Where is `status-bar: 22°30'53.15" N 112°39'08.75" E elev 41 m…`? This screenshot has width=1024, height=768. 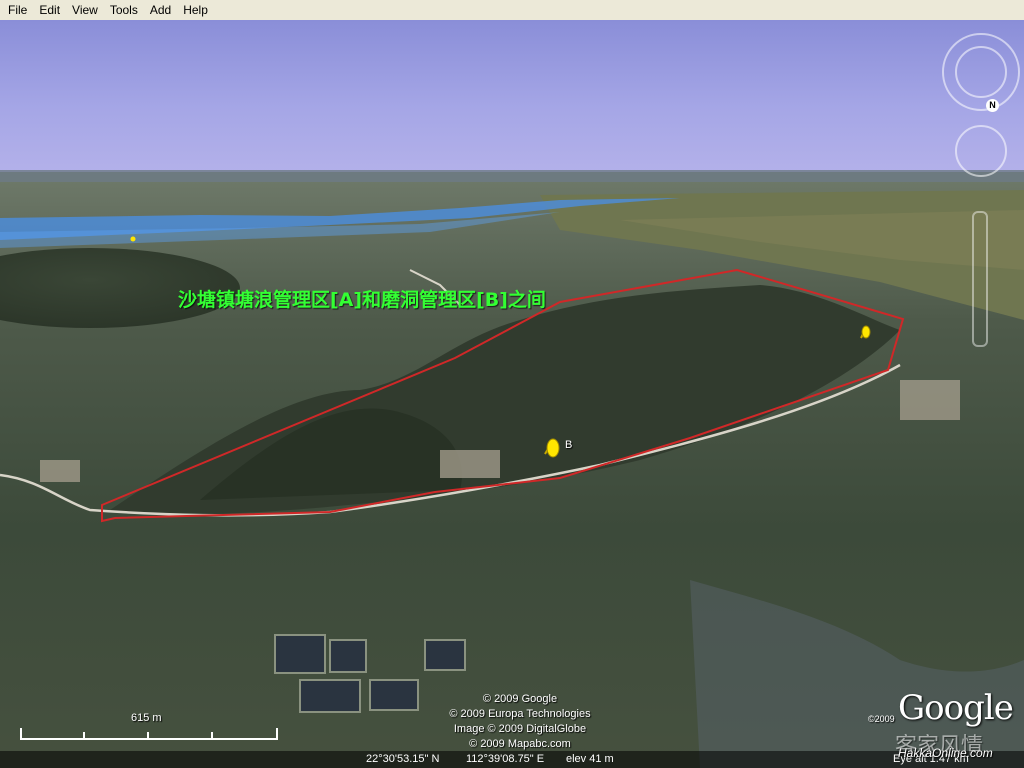
status-bar: 22°30'53.15" N 112°39'08.75" E elev 41 m… is located at coordinates (512, 759).